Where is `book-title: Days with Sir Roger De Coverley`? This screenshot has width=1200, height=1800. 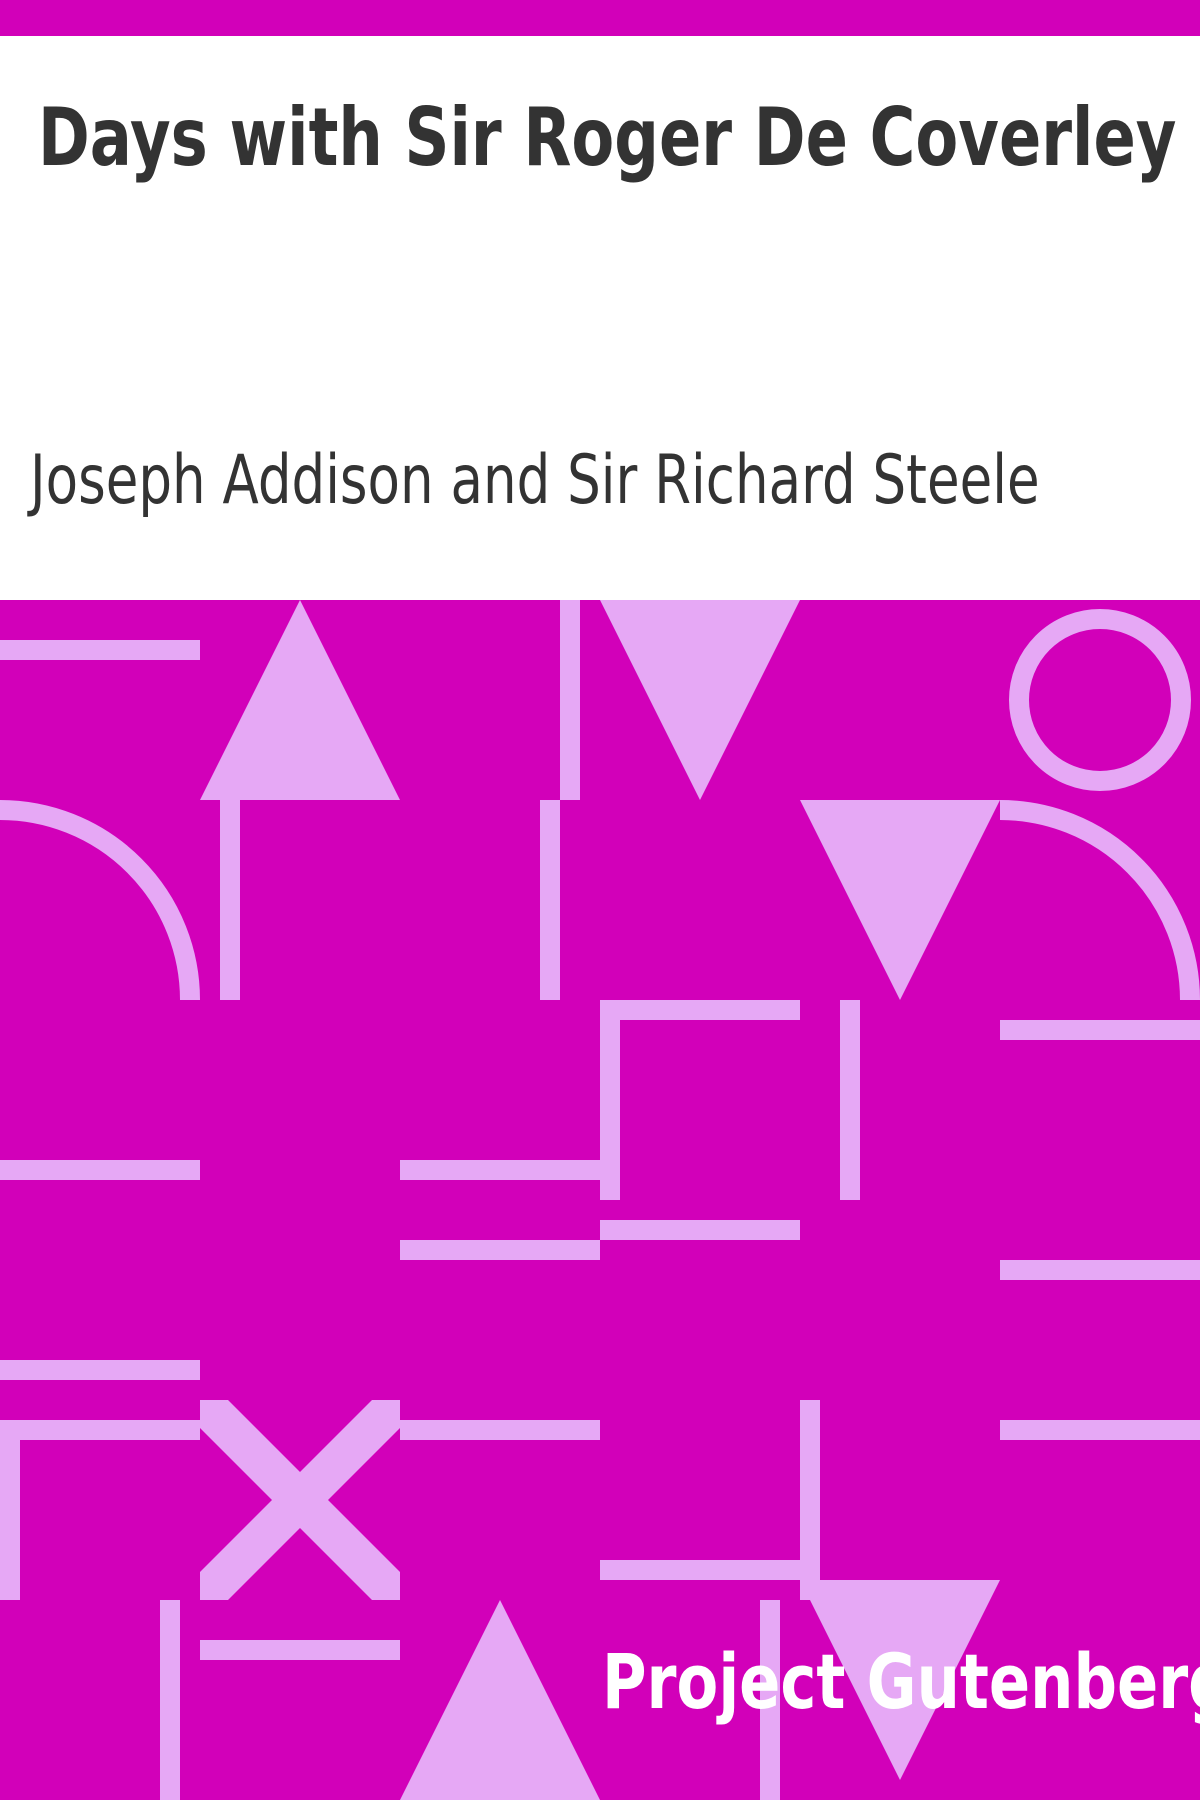
book-title: Days with Sir Roger De Coverley is located at coordinates (607, 137).